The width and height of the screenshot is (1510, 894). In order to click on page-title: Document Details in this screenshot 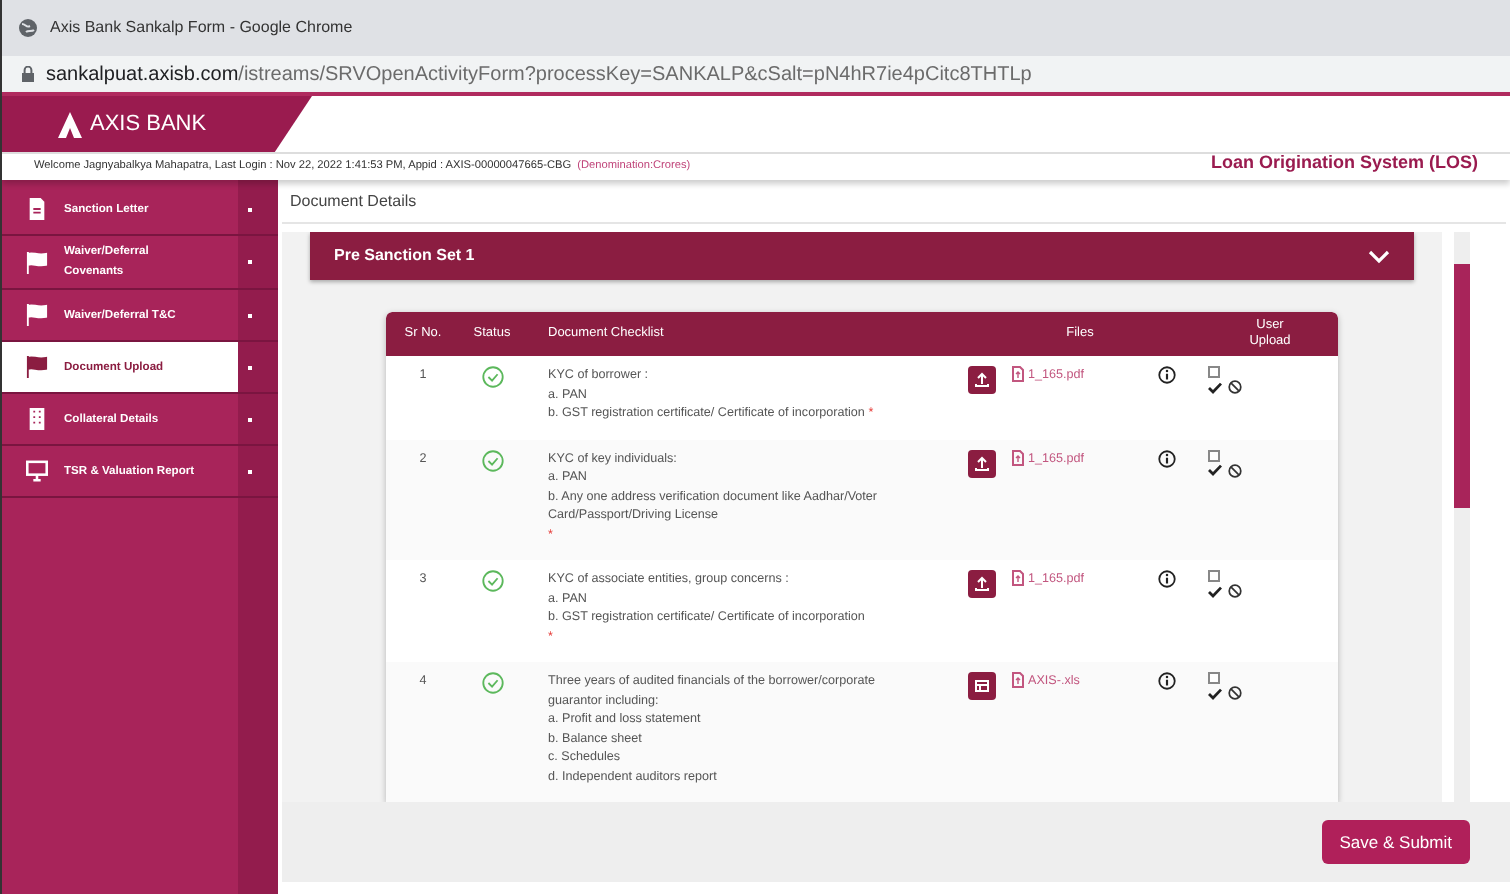, I will do `click(353, 201)`.